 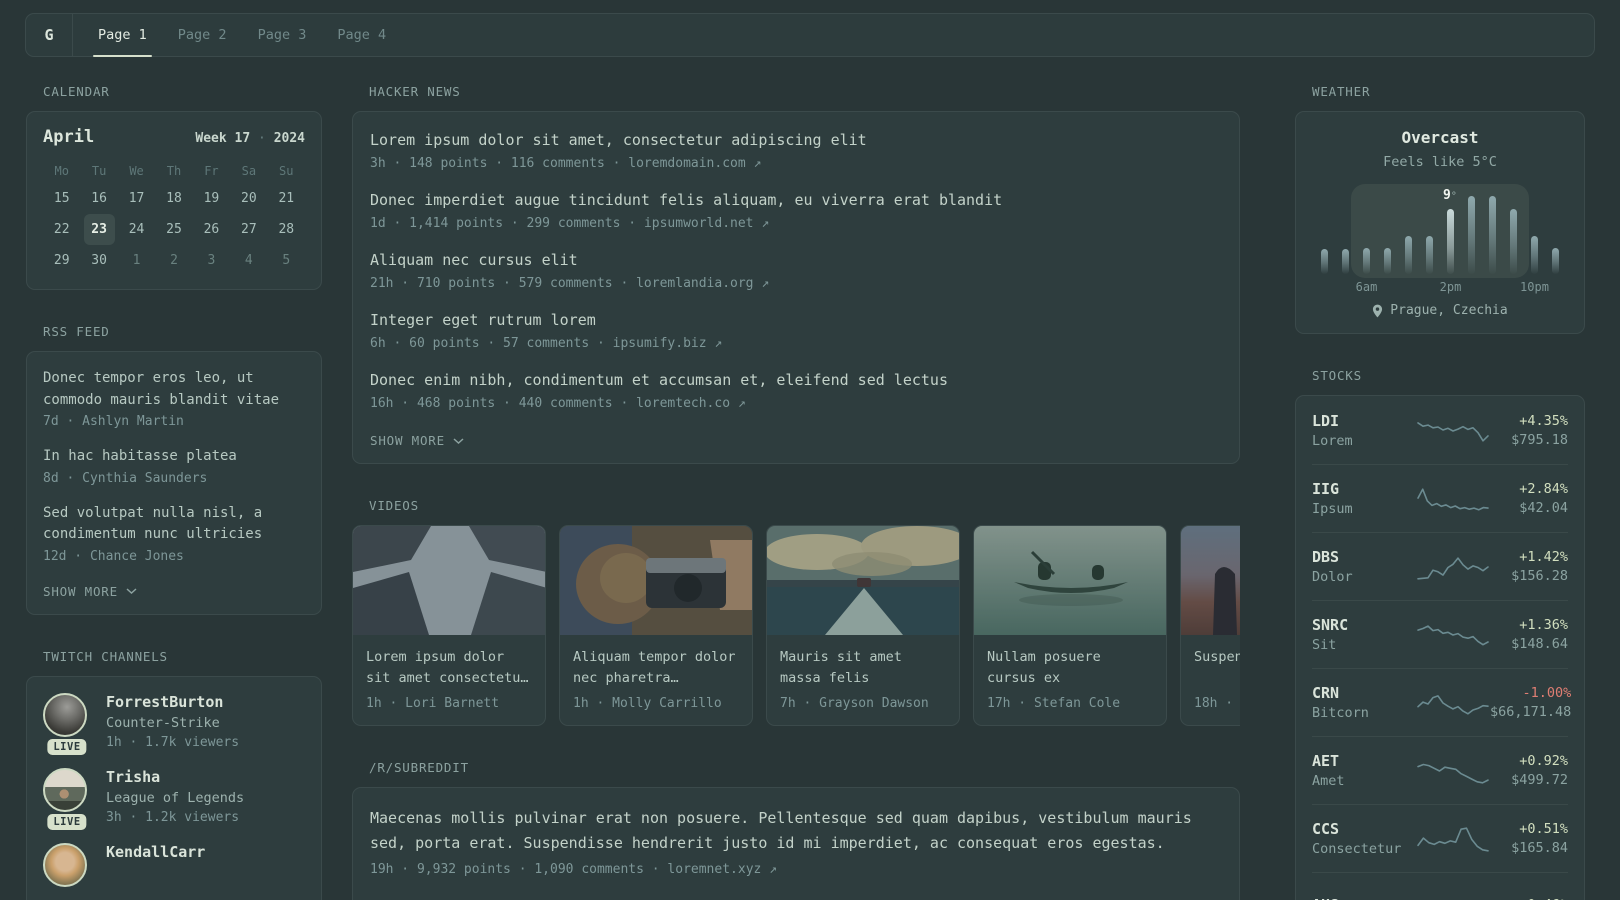 I want to click on video-card: Suspendisse diam 18h · Tara, so click(x=1210, y=625).